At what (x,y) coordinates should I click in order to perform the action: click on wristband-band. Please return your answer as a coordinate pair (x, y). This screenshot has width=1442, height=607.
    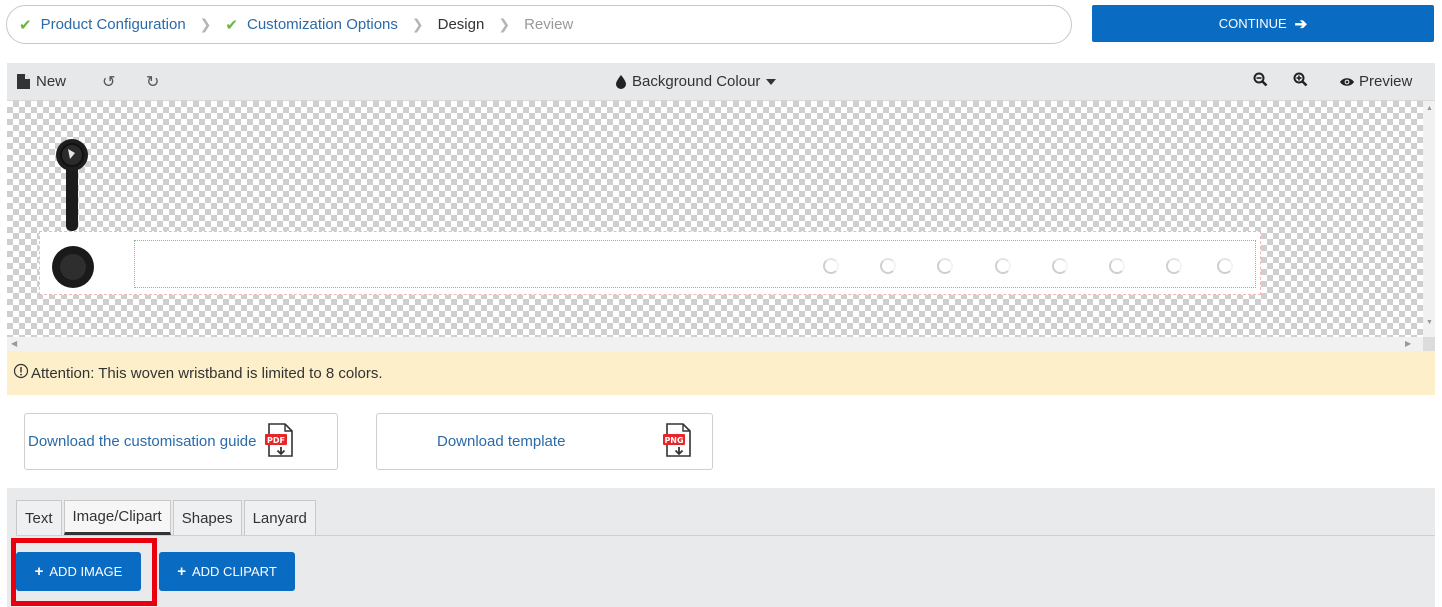
    Looking at the image, I should click on (650, 263).